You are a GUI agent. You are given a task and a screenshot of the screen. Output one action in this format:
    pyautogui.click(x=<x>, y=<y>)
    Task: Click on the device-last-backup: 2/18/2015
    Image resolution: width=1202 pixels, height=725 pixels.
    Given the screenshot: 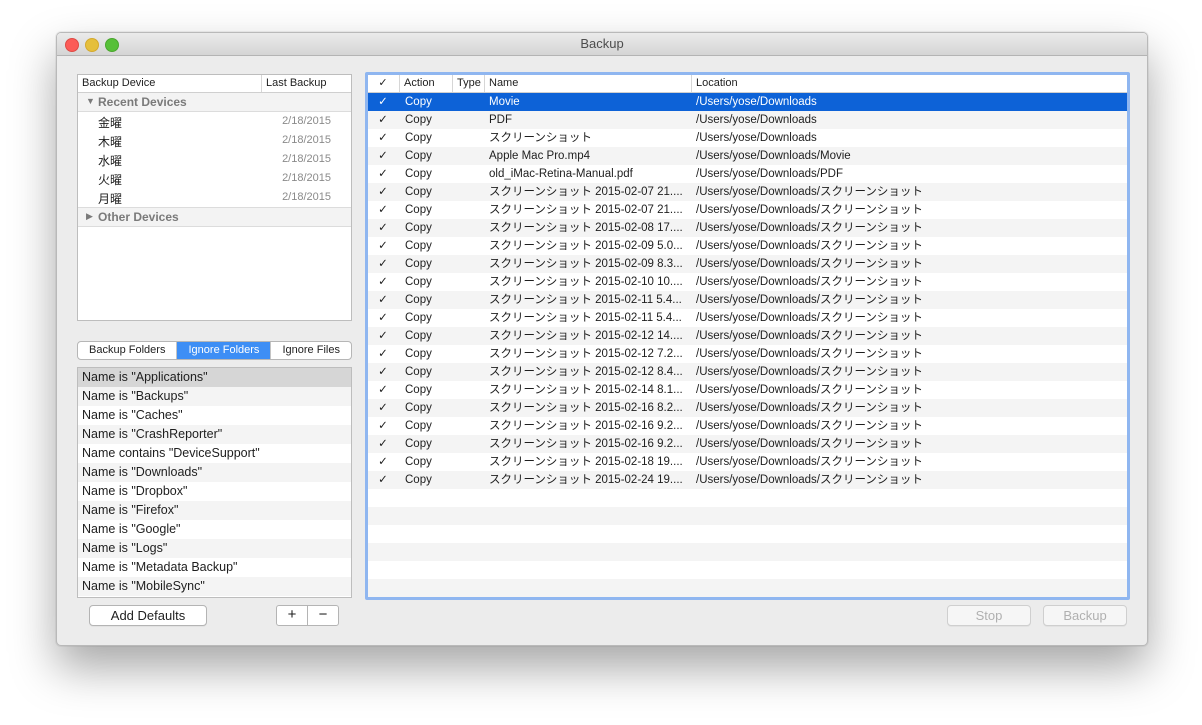 What is the action you would take?
    pyautogui.click(x=306, y=178)
    